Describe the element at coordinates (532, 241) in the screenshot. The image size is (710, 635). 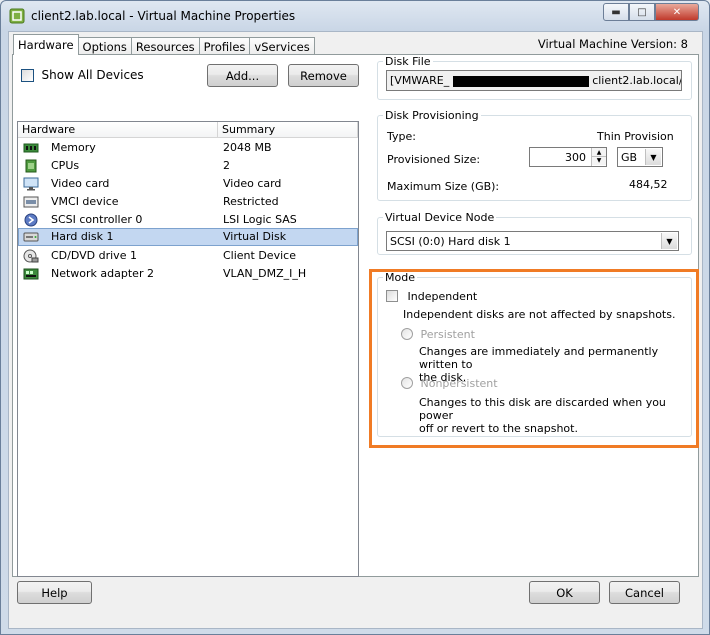
I see `virtual-device-node-select: SCSI (0:0) Hard disk 1 ▼` at that location.